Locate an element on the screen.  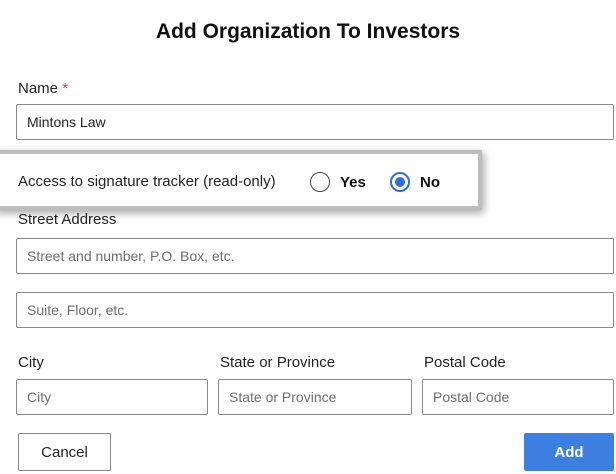
street-address-label: Street Address is located at coordinates (67, 219).